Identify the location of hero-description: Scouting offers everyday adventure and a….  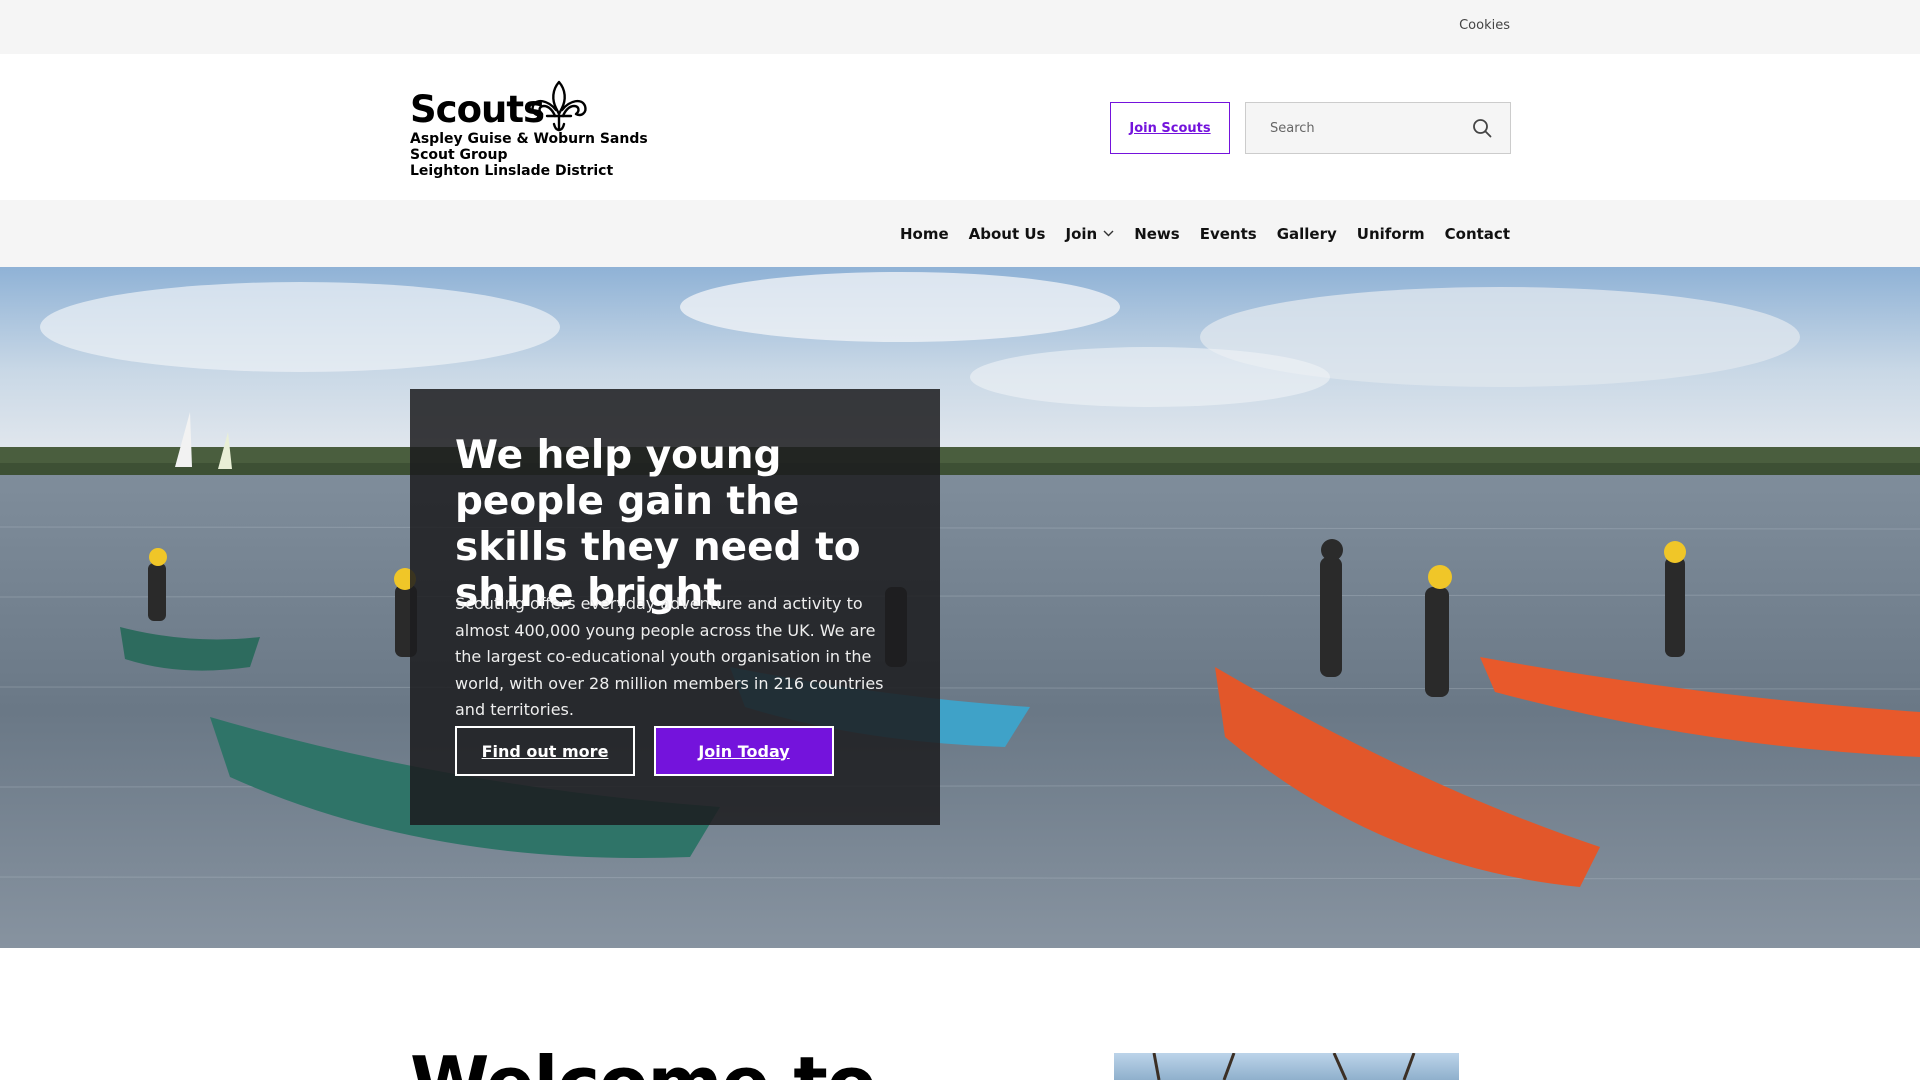
(669, 656).